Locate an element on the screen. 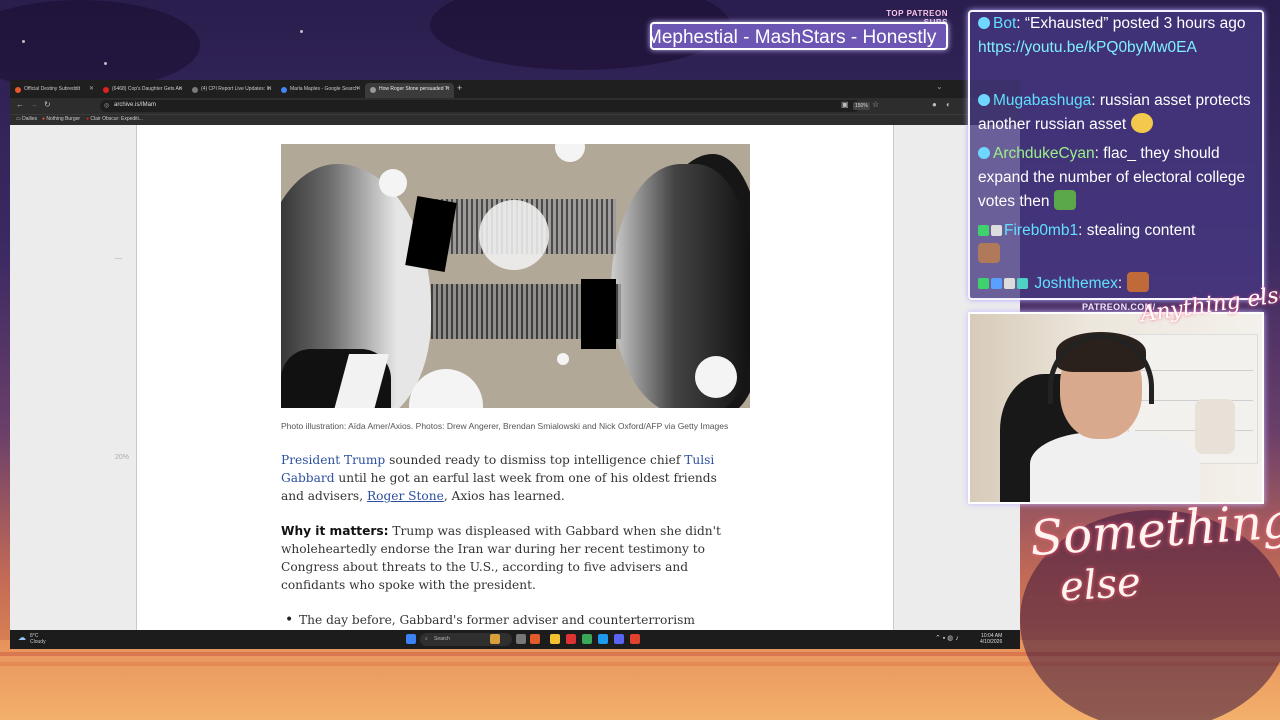  chat-username: ArchdukeCyan is located at coordinates (1044, 153).